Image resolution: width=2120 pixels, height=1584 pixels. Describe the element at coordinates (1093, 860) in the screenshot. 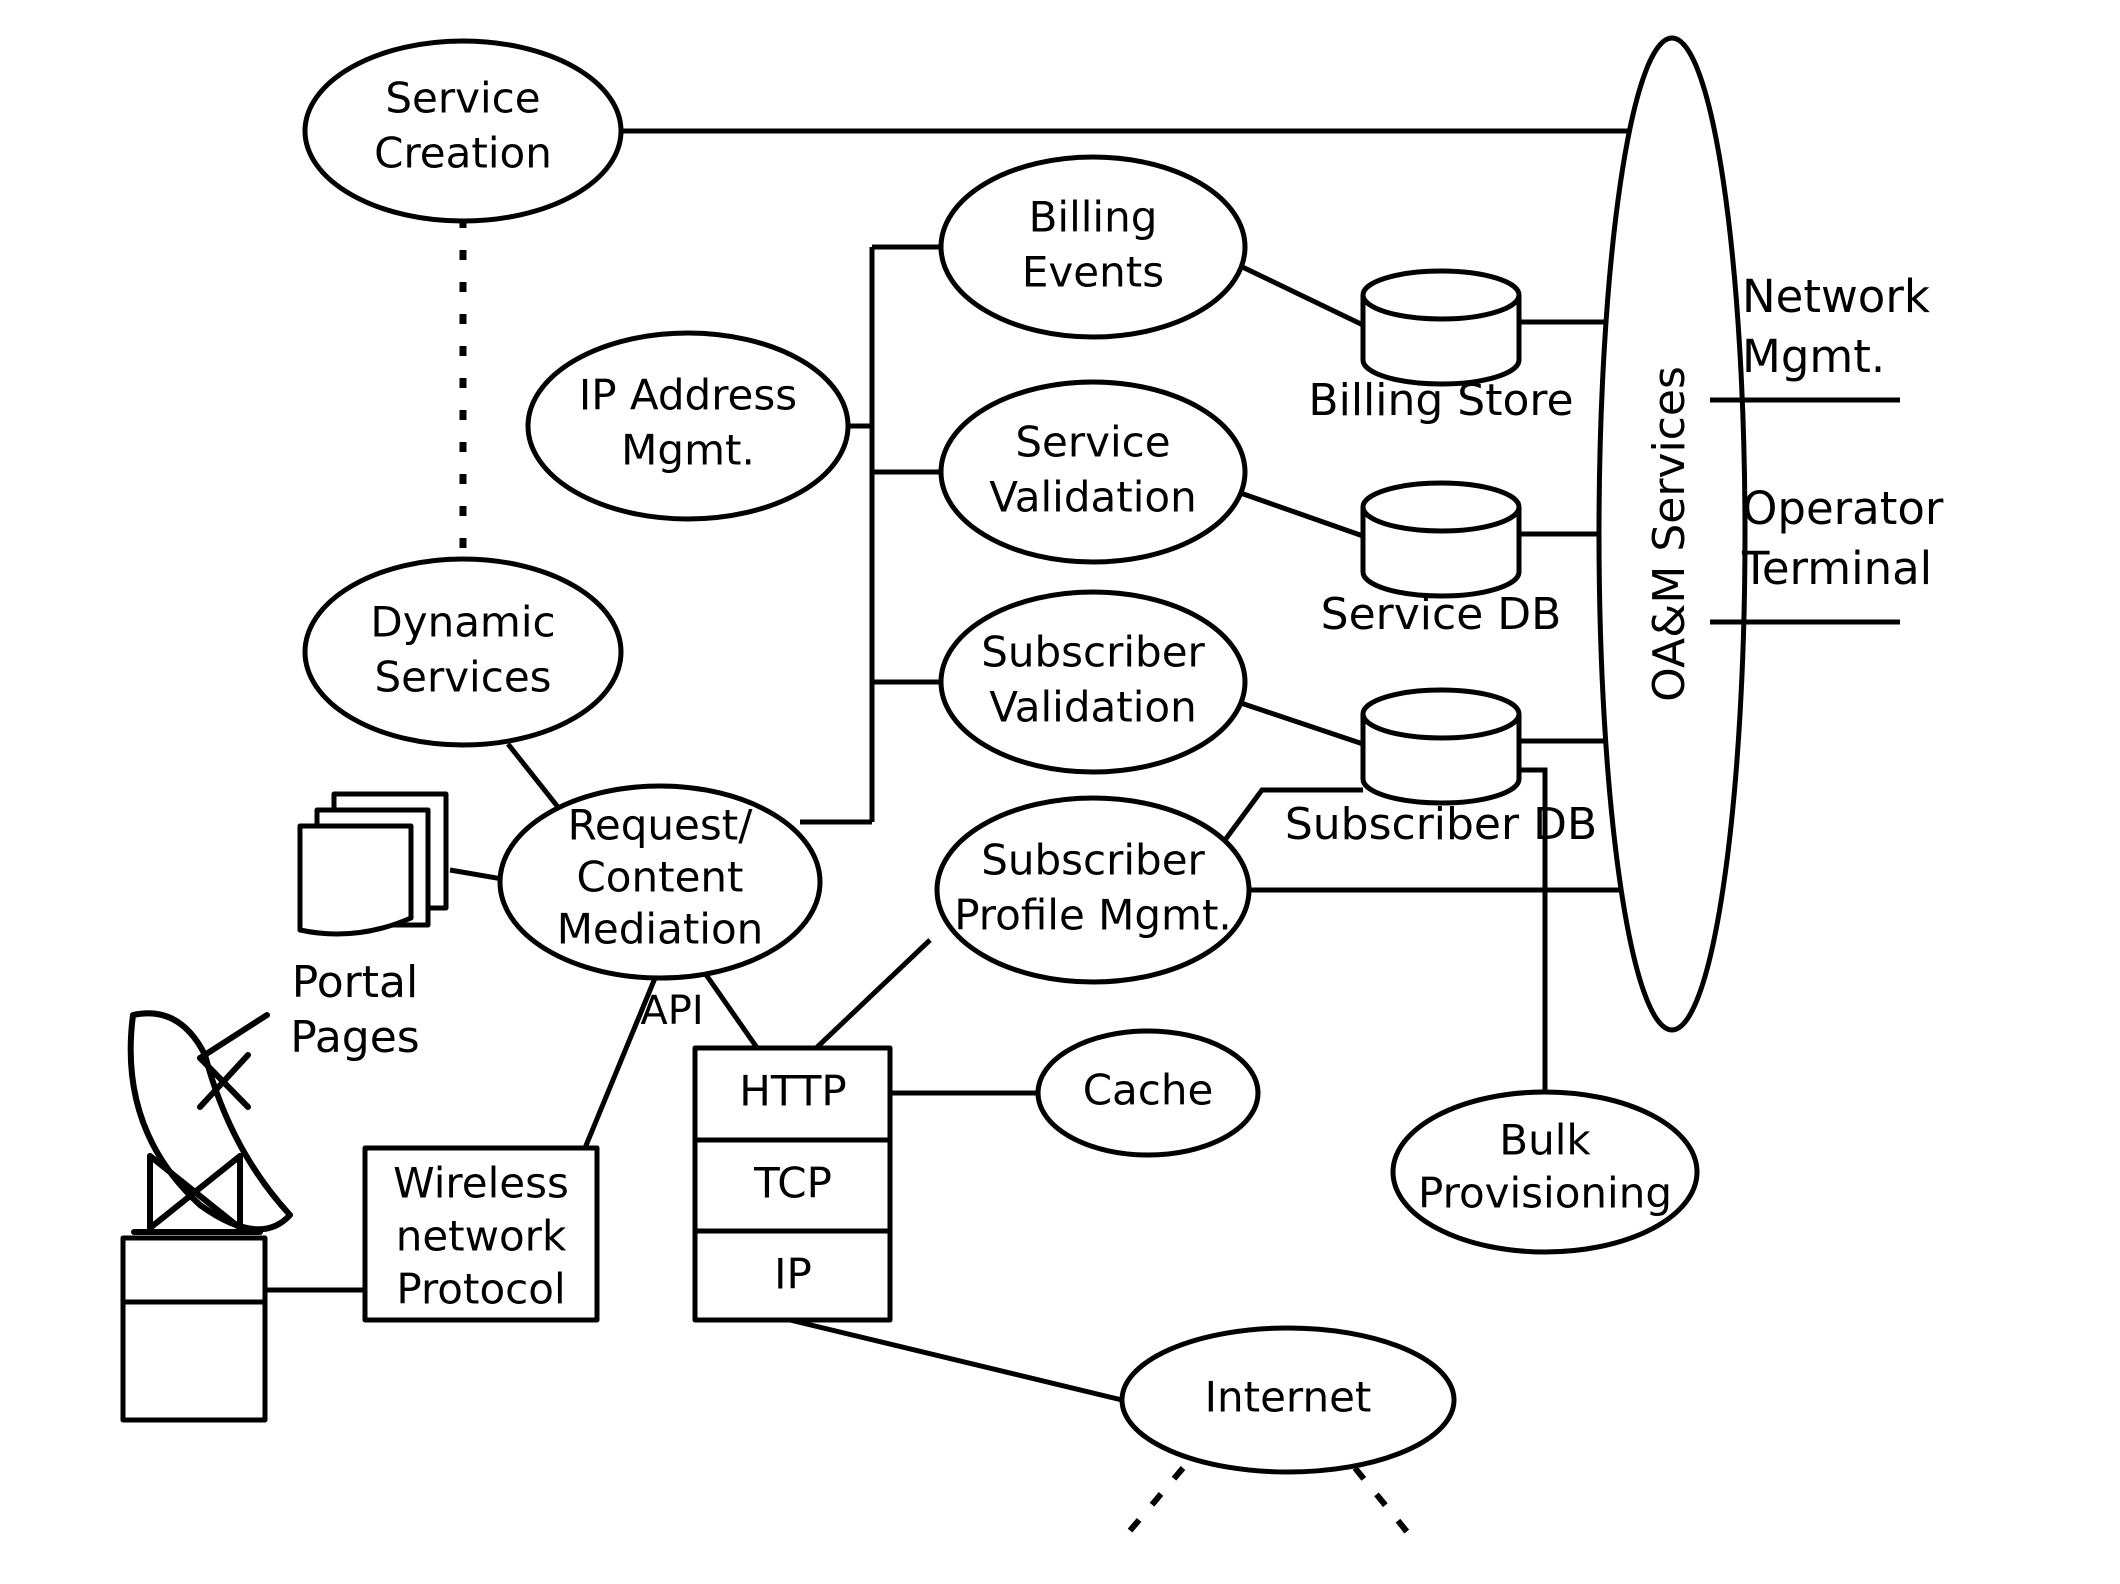

I see `subscriber-profile-mgmt-label-line1: Subscriber` at that location.